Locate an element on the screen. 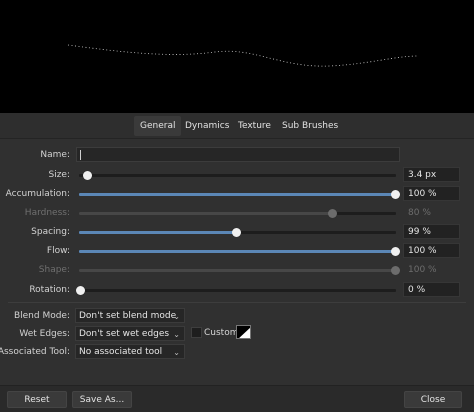 The height and width of the screenshot is (412, 474). hardness-slider-fill is located at coordinates (205, 213).